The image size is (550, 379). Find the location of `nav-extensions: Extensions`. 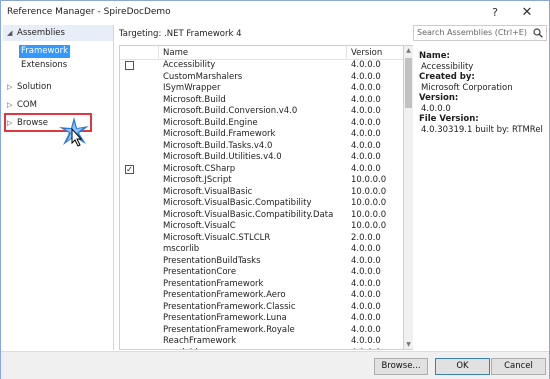

nav-extensions: Extensions is located at coordinates (44, 65).